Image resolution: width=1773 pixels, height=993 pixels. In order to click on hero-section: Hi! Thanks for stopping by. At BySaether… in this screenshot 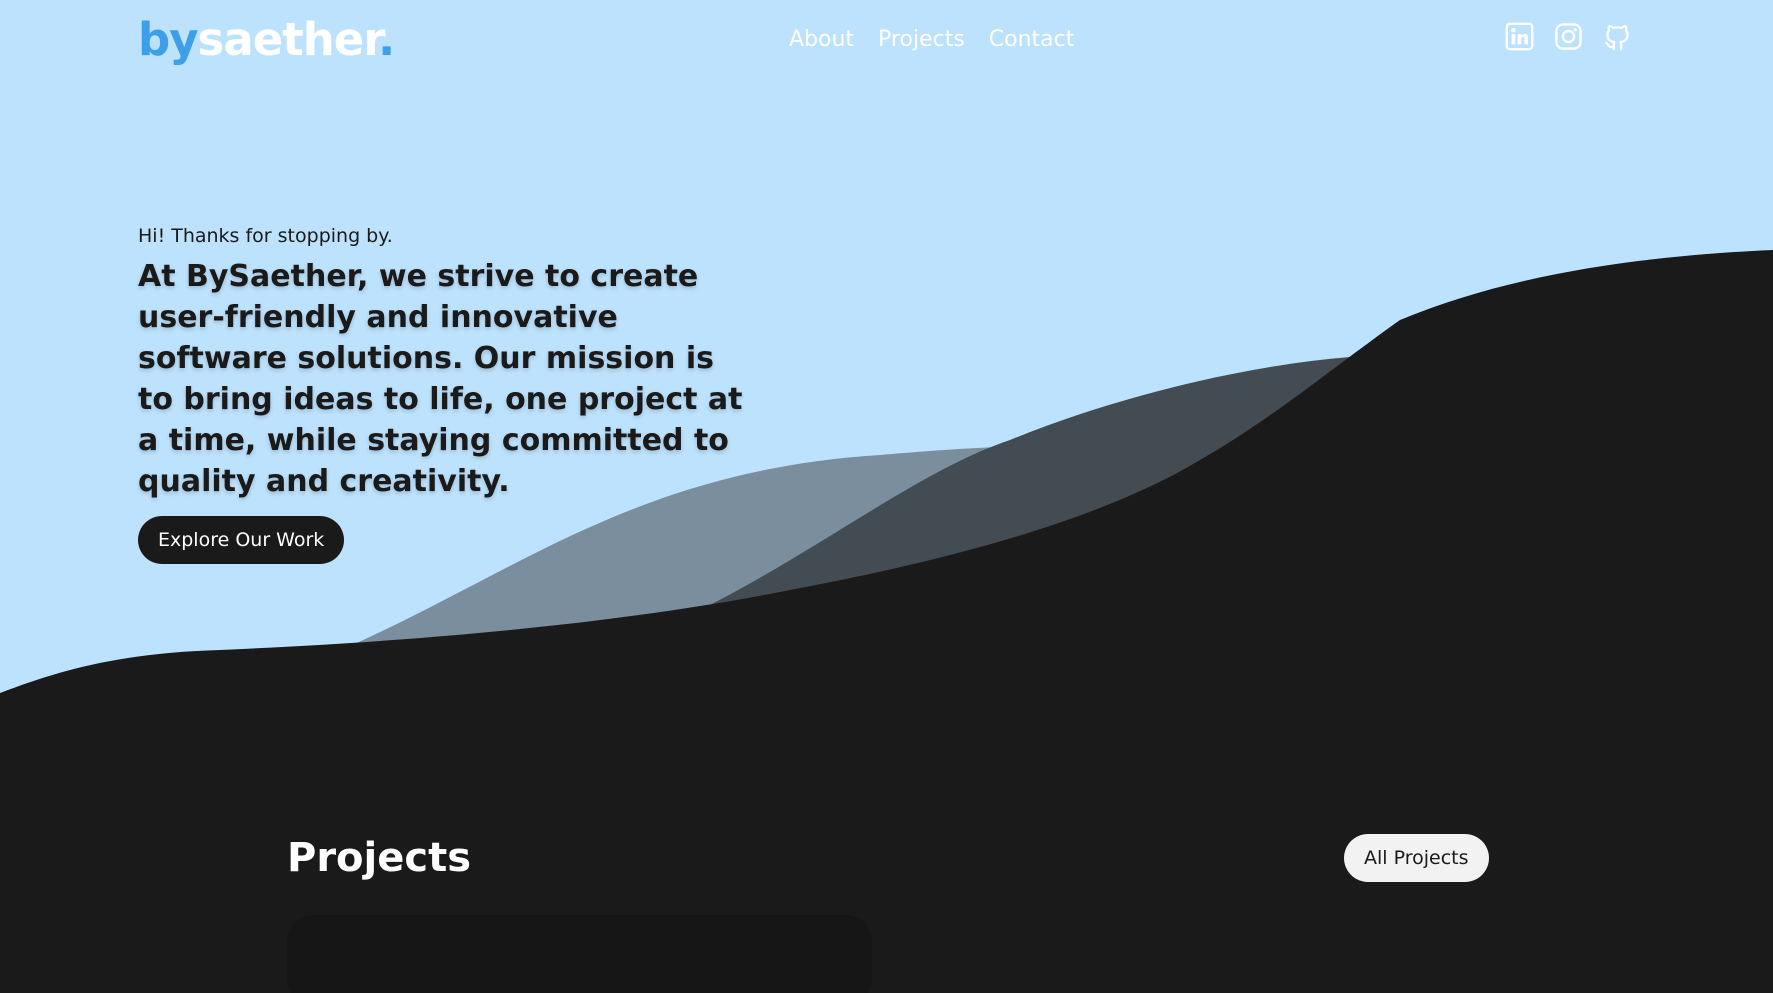, I will do `click(448, 393)`.